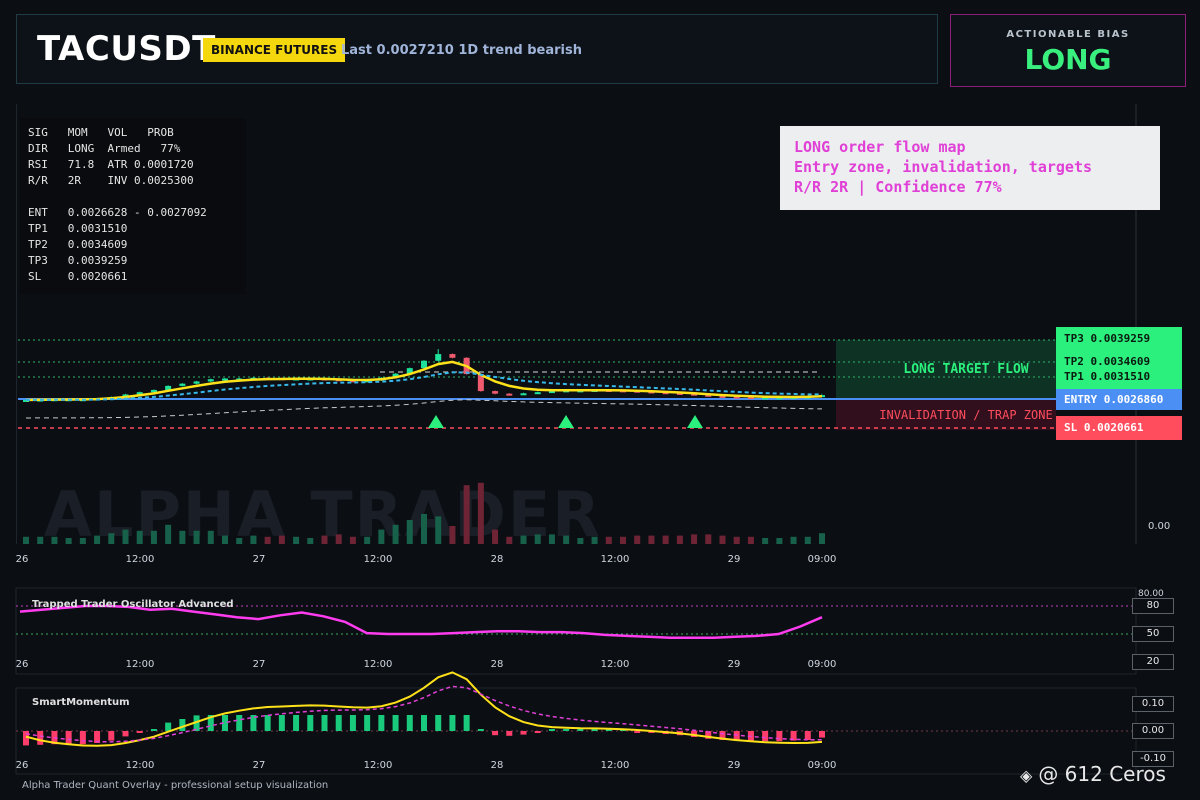 This screenshot has height=800, width=1200. What do you see at coordinates (734, 664) in the screenshot?
I see `osc-x-label: 29` at bounding box center [734, 664].